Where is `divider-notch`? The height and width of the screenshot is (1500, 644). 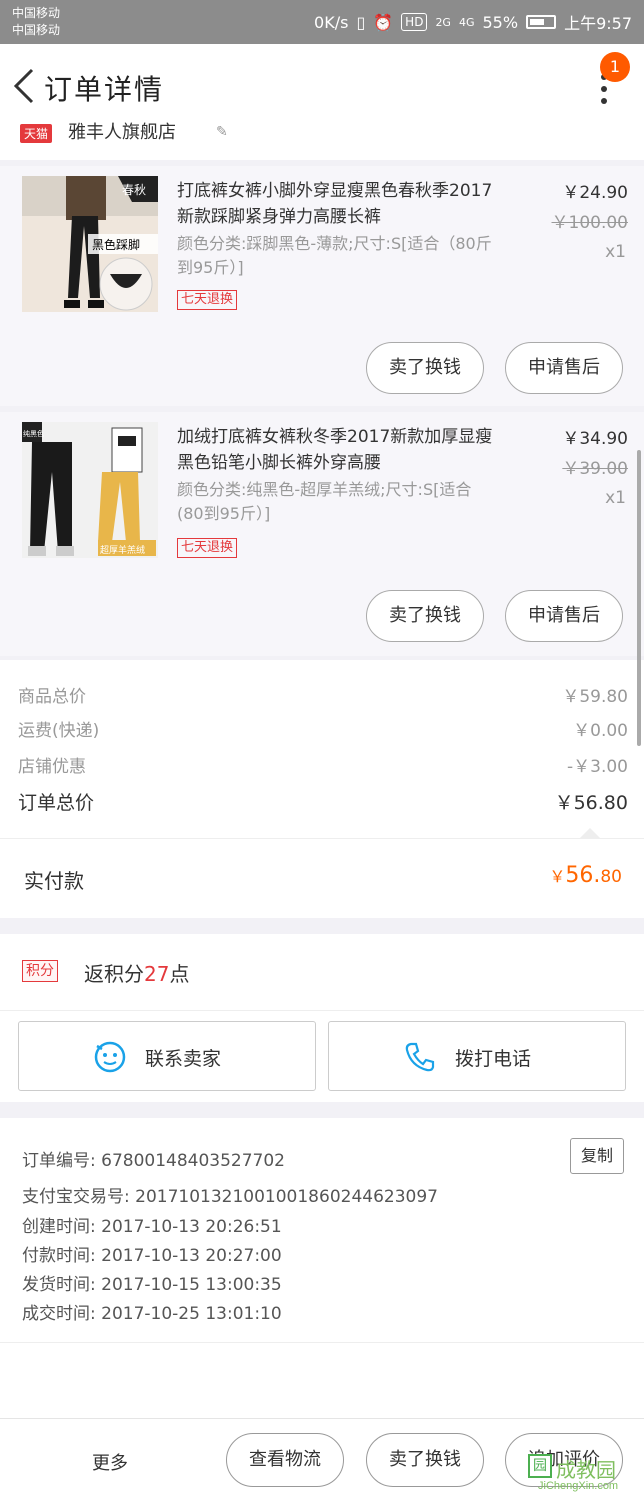 divider-notch is located at coordinates (590, 833).